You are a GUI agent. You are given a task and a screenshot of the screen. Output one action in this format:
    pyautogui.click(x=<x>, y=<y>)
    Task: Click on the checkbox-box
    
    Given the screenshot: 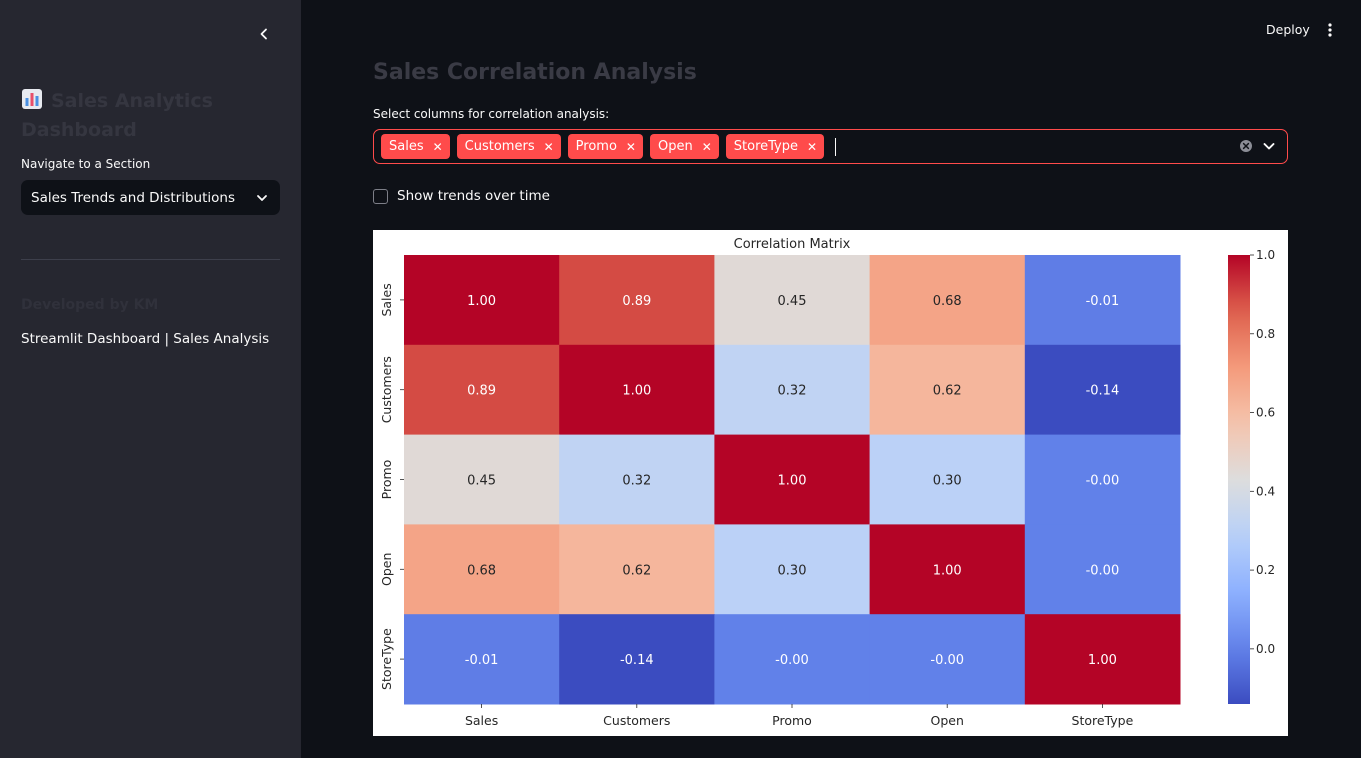 What is the action you would take?
    pyautogui.click(x=380, y=196)
    